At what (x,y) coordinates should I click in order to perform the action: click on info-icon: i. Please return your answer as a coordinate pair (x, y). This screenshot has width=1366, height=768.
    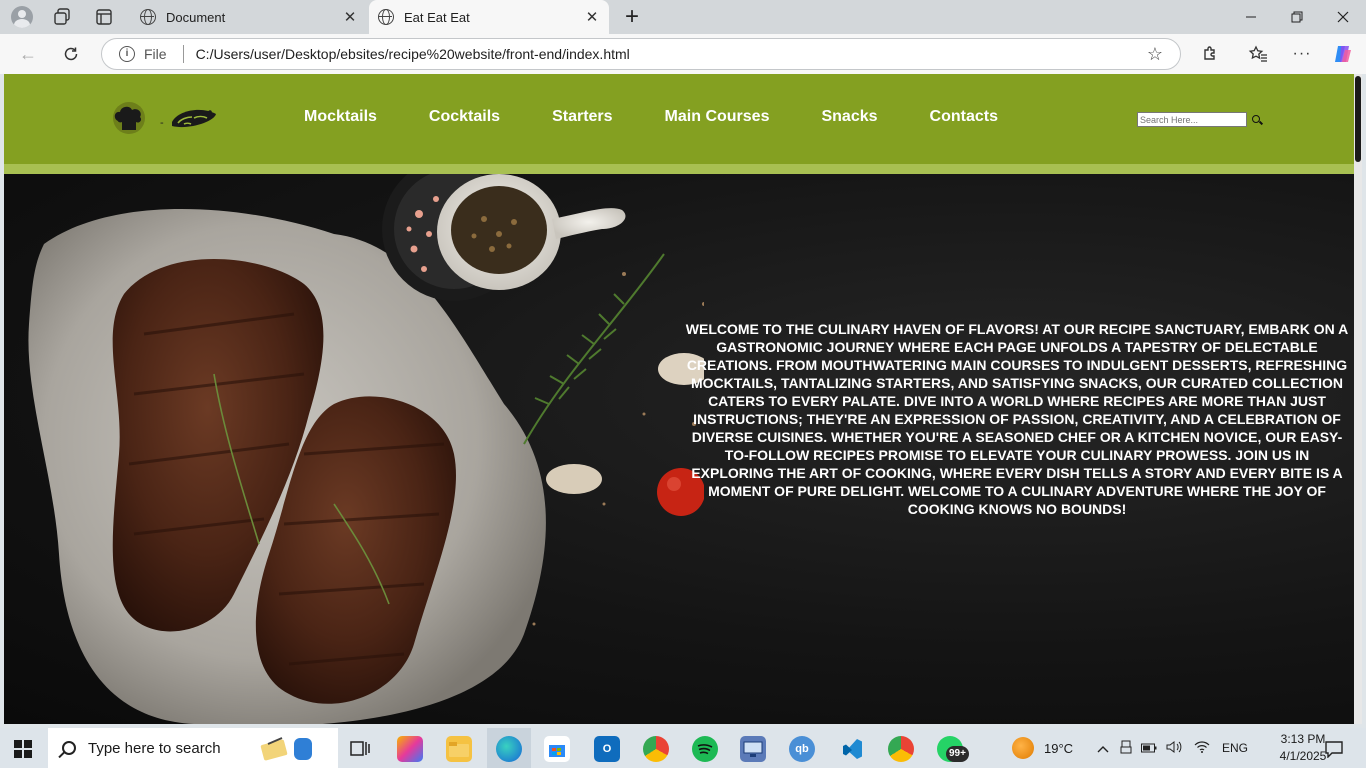
    Looking at the image, I should click on (127, 54).